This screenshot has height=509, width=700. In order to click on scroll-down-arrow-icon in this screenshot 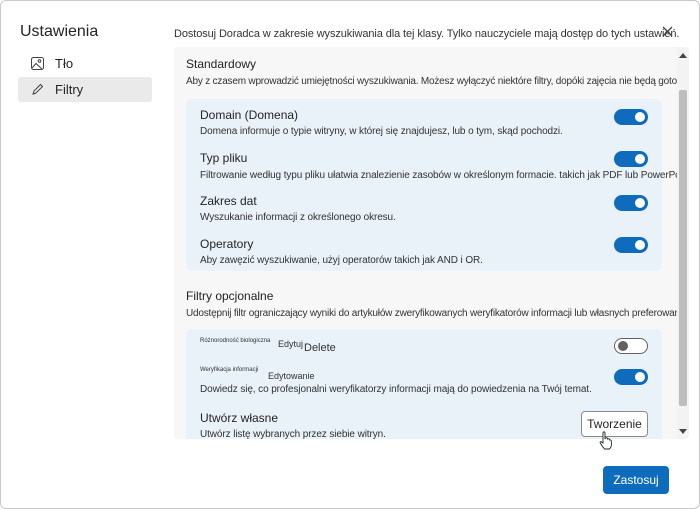, I will do `click(683, 431)`.